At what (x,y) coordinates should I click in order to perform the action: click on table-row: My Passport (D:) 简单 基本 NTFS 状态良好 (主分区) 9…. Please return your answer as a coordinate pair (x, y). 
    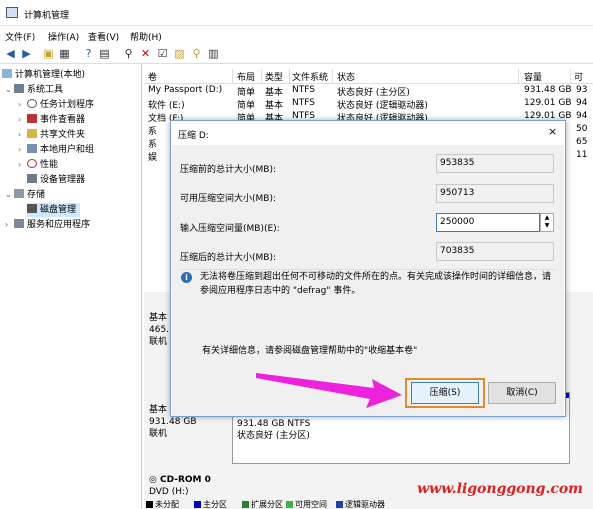
    Looking at the image, I should click on (368, 91).